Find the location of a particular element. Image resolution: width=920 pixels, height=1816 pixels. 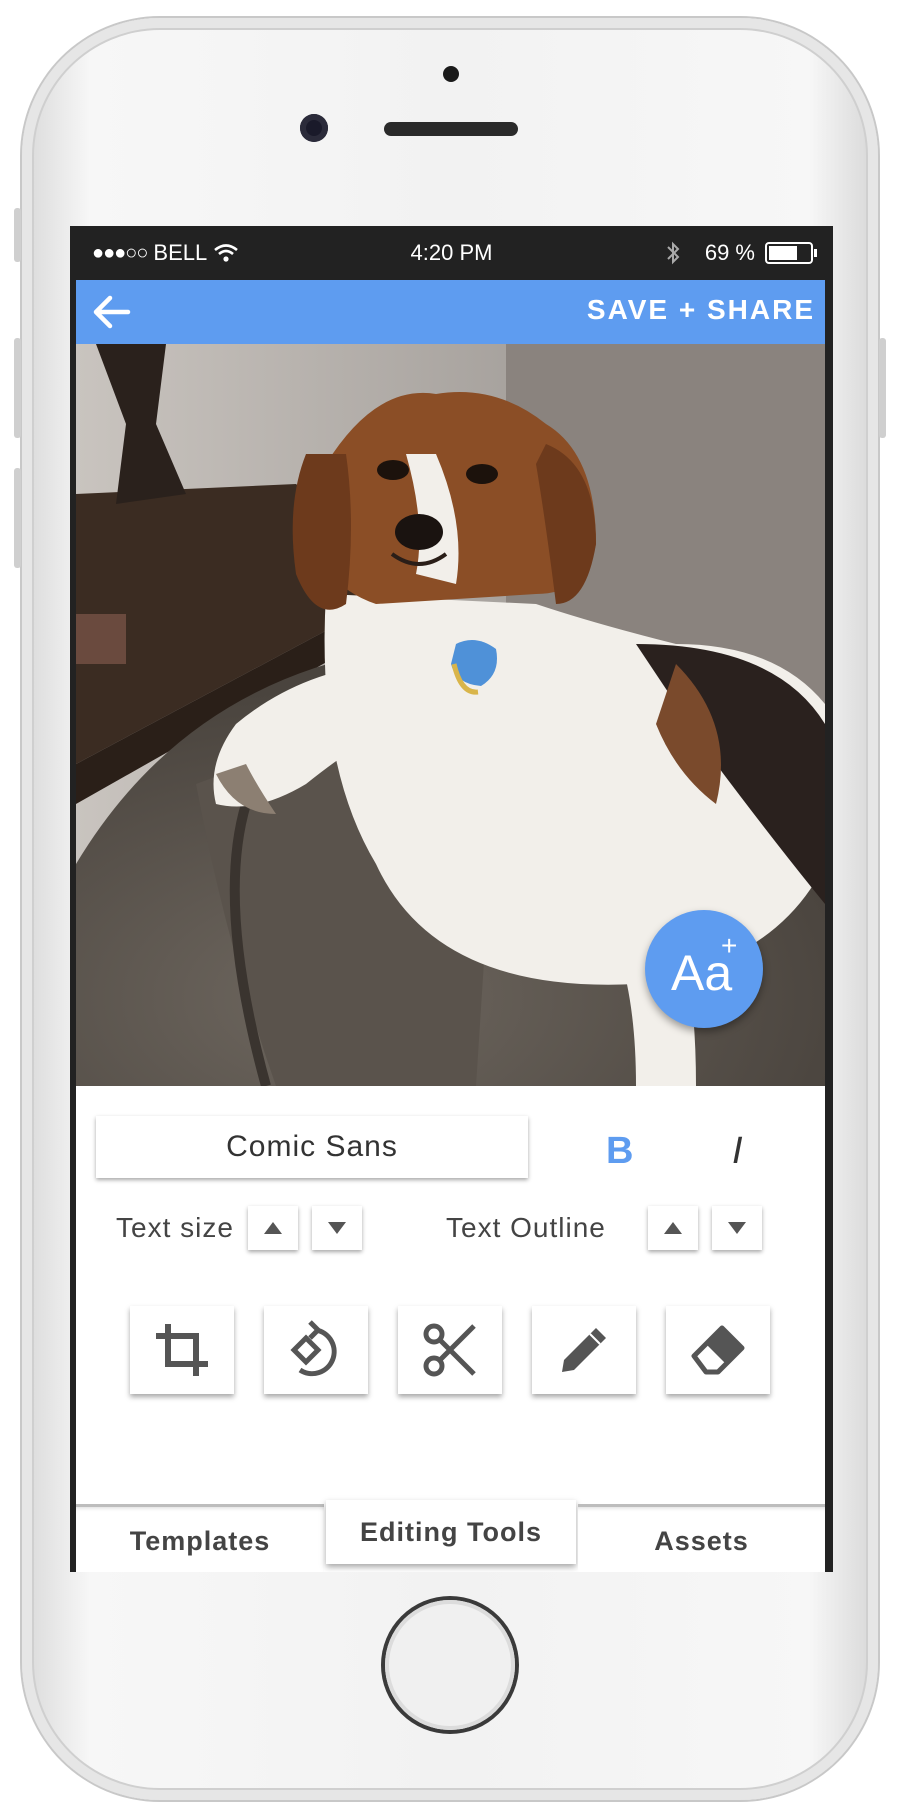

eraser-icon is located at coordinates (718, 1350).